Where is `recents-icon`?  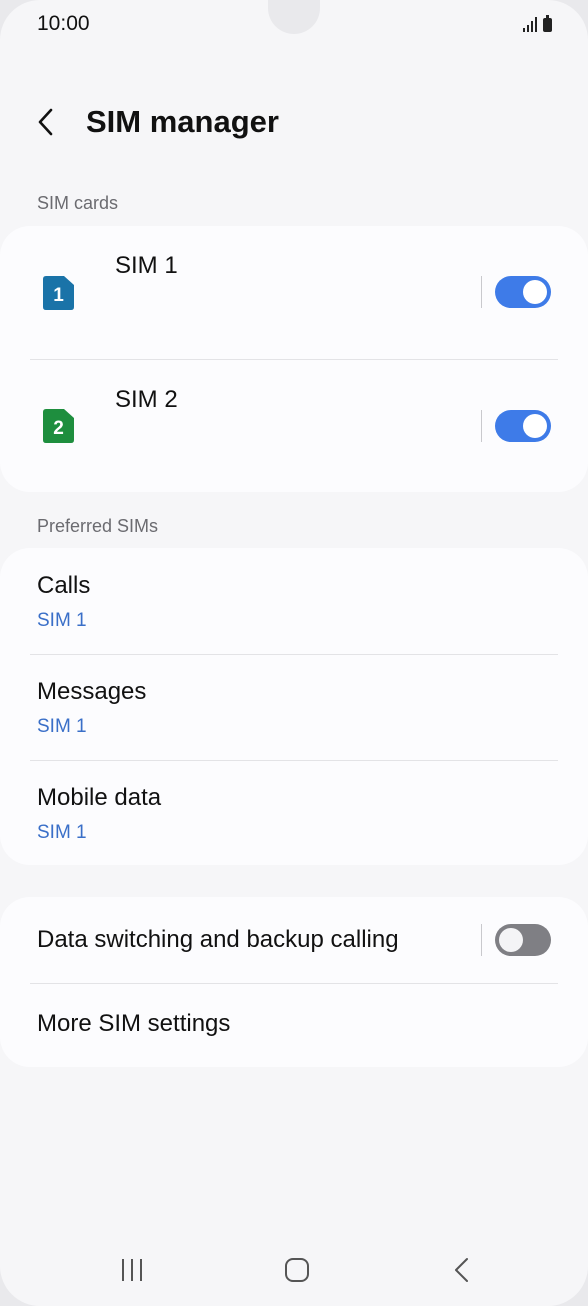
recents-icon is located at coordinates (132, 1270).